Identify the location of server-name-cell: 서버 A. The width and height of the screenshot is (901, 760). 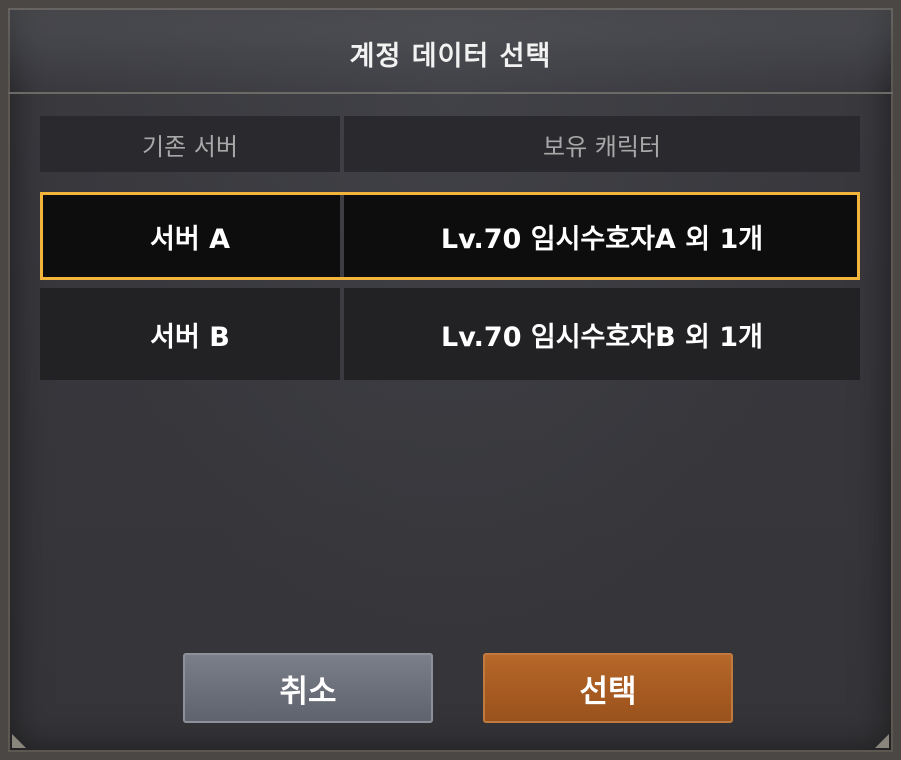
(190, 236).